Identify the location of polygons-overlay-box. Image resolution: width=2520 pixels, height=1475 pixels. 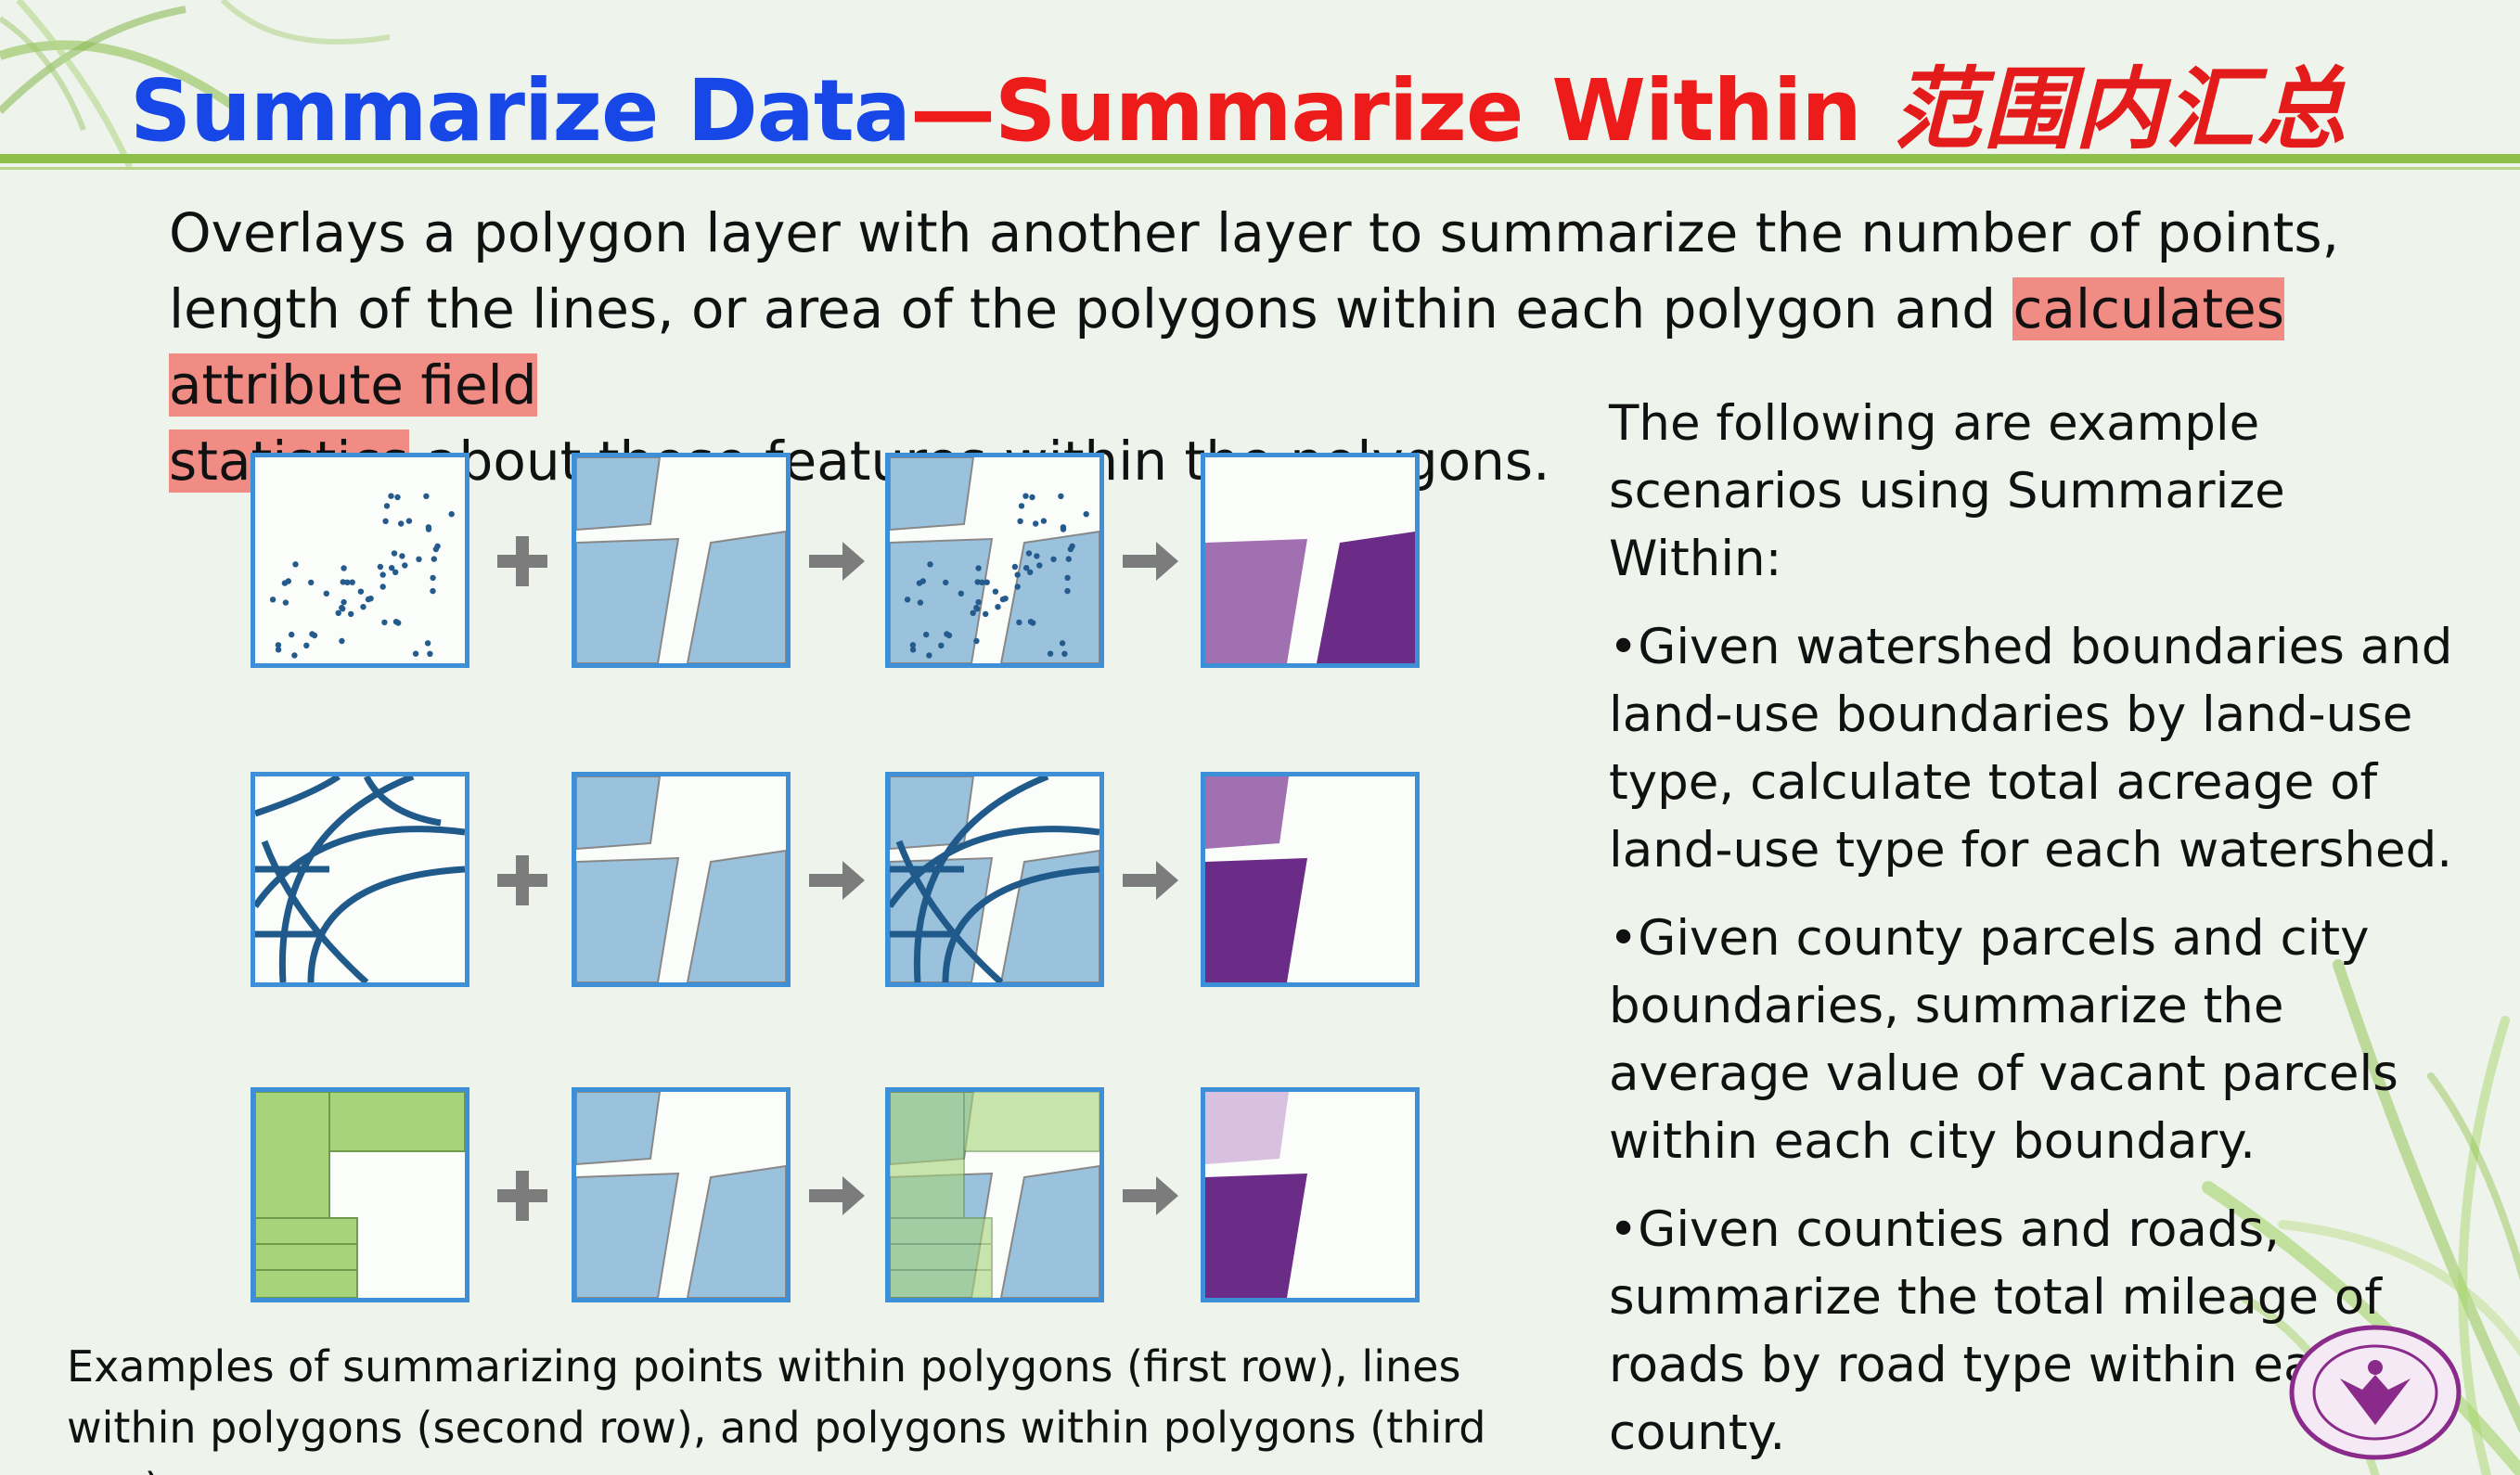
(994, 1194).